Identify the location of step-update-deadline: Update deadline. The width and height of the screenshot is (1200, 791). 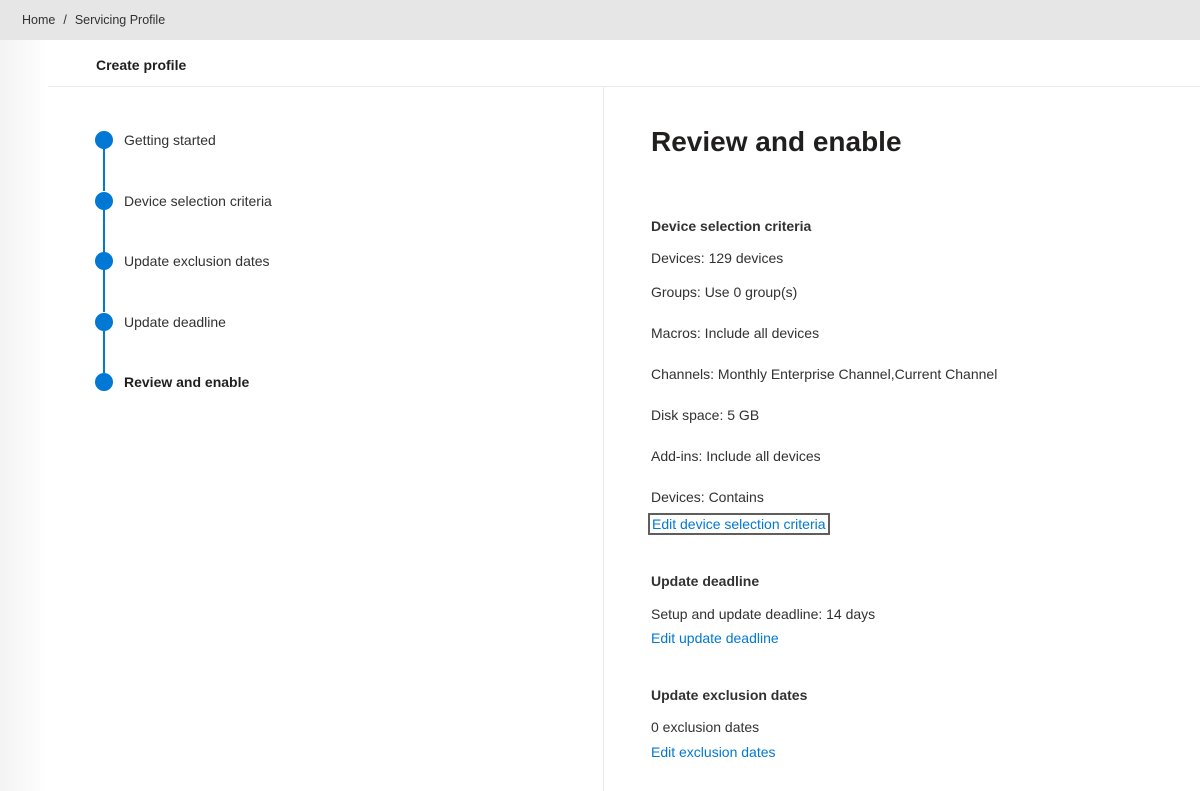
(295, 342).